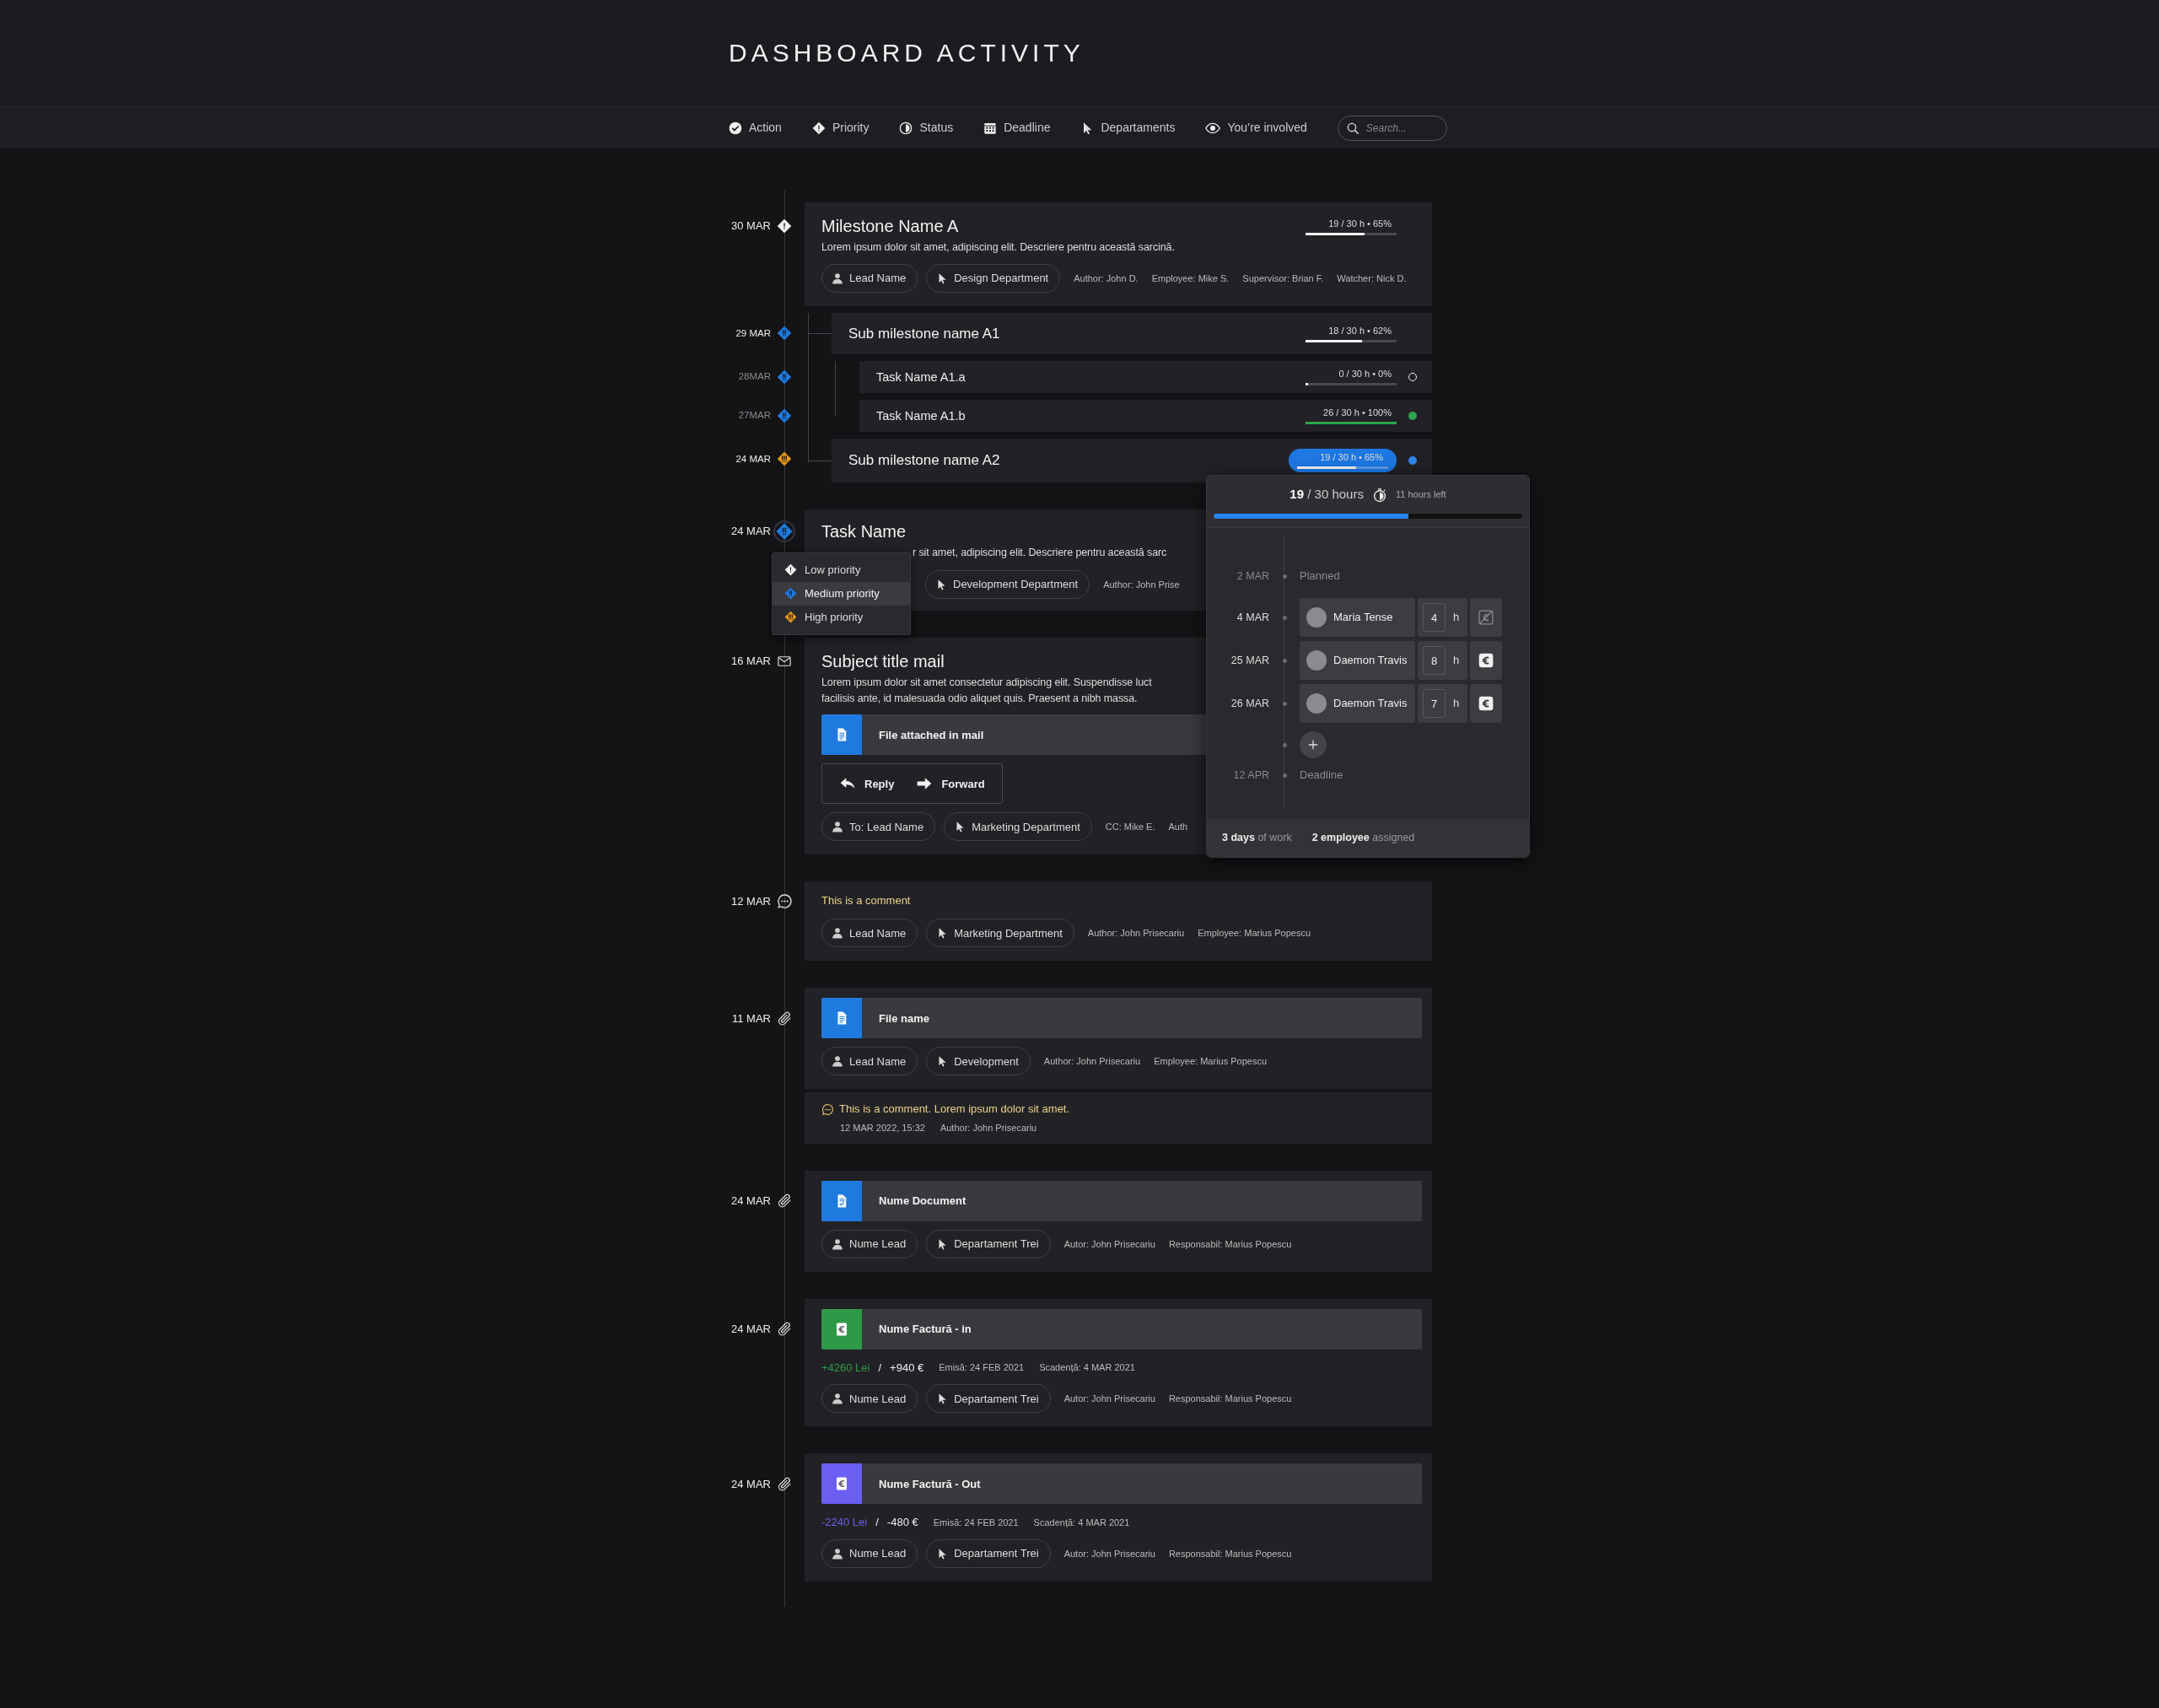 The height and width of the screenshot is (1708, 2159). I want to click on hours-input: 8, so click(1434, 660).